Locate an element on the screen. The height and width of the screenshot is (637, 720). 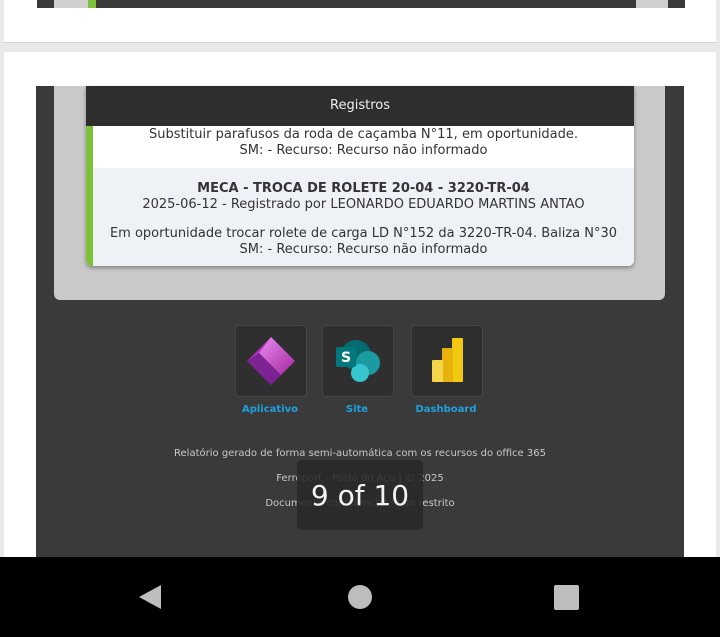
app-label-aplicativo: Aplicativo is located at coordinates (270, 409).